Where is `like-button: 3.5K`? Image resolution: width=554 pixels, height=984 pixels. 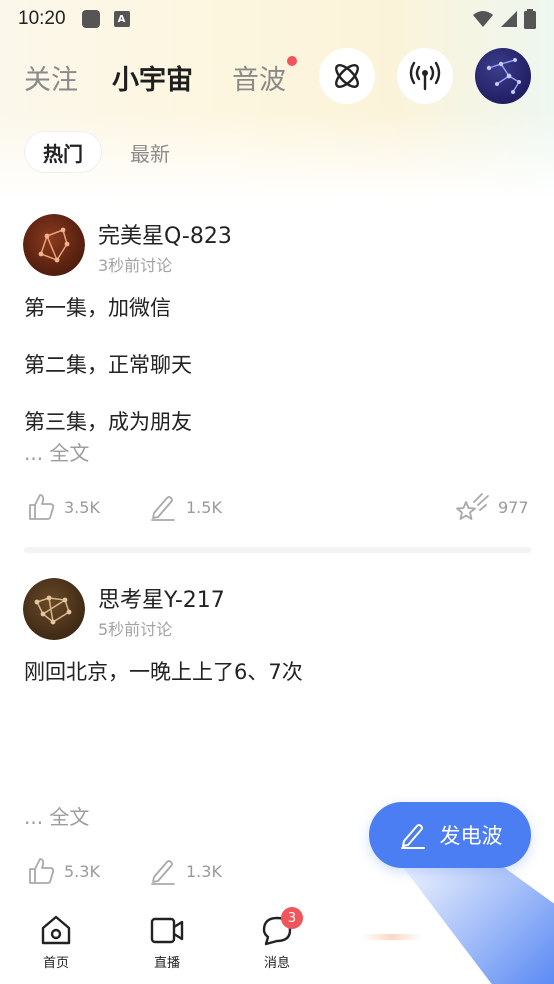 like-button: 3.5K is located at coordinates (63, 507).